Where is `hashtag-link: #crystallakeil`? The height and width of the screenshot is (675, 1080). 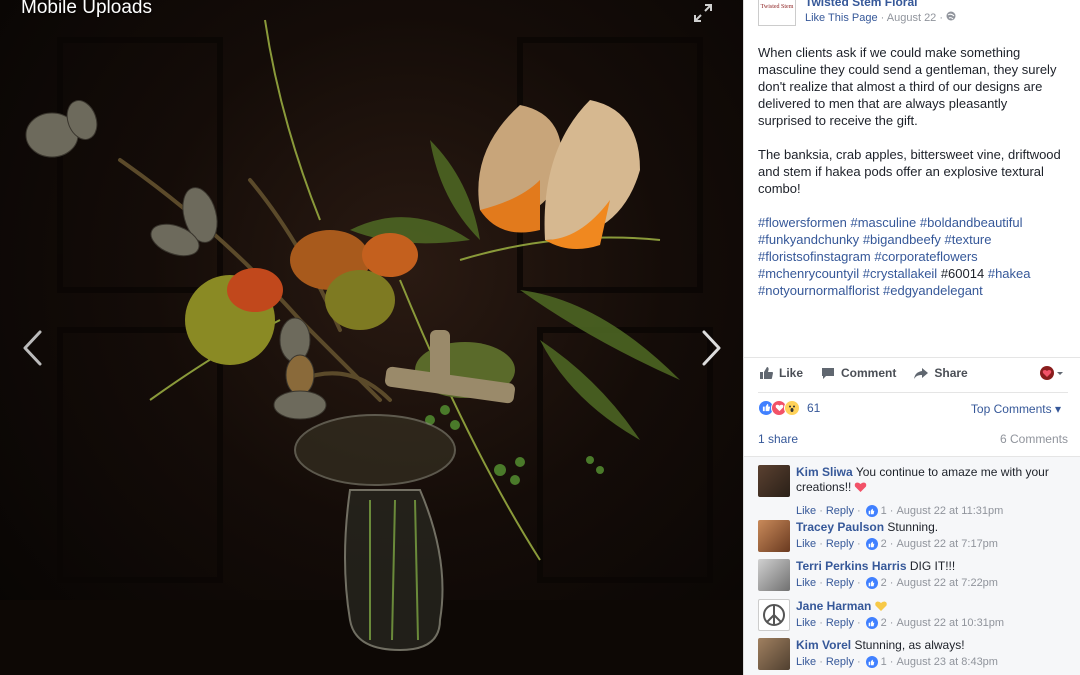 hashtag-link: #crystallakeil is located at coordinates (900, 273).